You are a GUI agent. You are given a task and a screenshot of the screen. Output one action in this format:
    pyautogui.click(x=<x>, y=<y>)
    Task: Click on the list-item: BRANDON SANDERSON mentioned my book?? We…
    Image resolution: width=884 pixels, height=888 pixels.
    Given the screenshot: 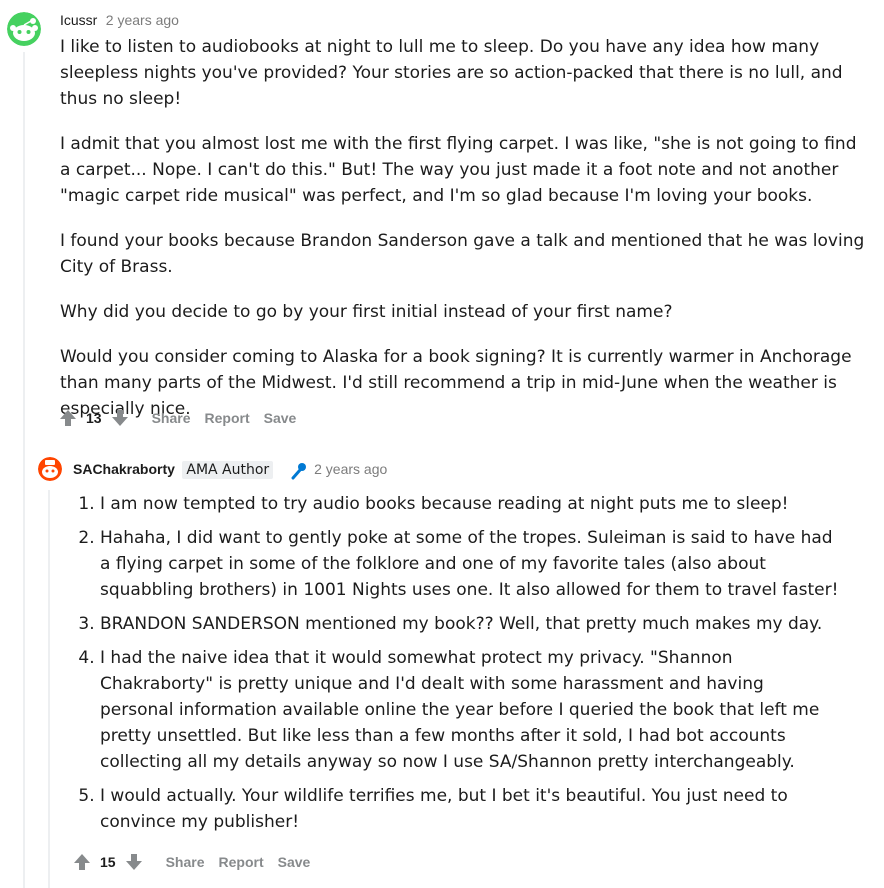 What is the action you would take?
    pyautogui.click(x=470, y=624)
    